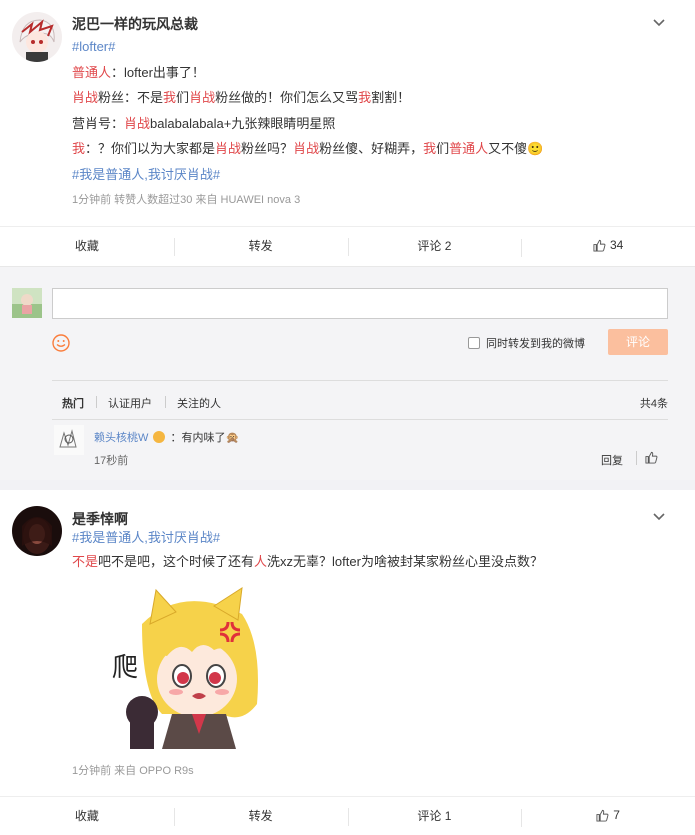 The image size is (695, 835). Describe the element at coordinates (130, 403) in the screenshot. I see `tab-verified: 认证用户` at that location.